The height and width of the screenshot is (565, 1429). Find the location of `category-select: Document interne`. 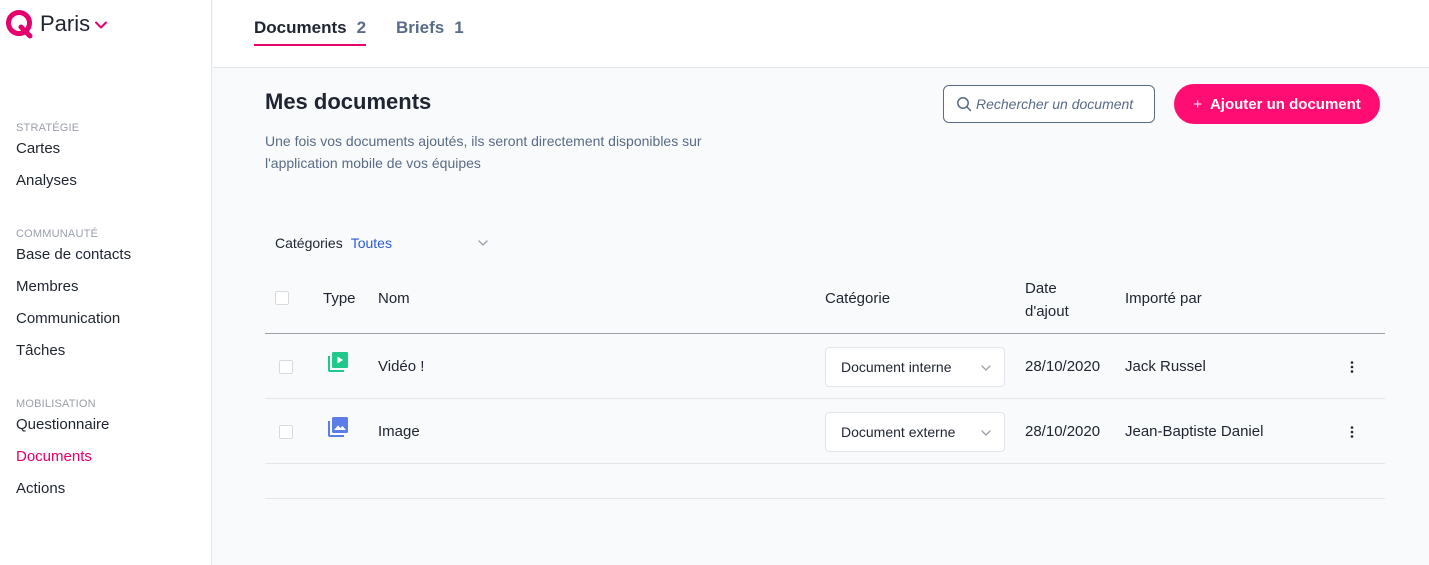

category-select: Document interne is located at coordinates (915, 367).